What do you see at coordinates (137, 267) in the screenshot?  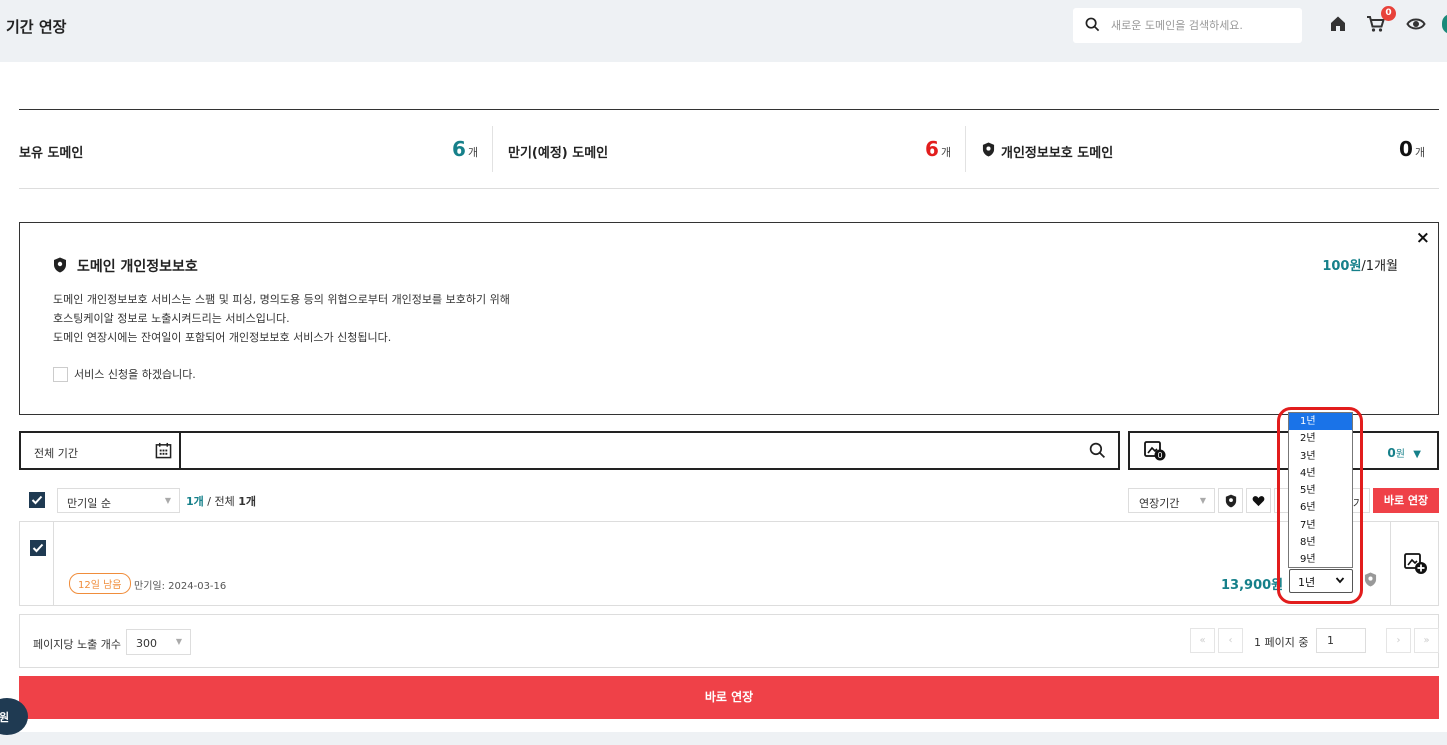 I see `privacy-panel-title: 도메인 개인정보보호` at bounding box center [137, 267].